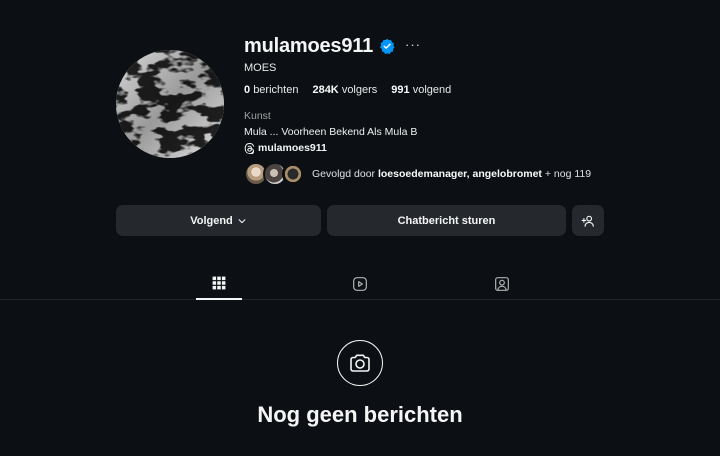  What do you see at coordinates (360, 363) in the screenshot?
I see `camera-icon` at bounding box center [360, 363].